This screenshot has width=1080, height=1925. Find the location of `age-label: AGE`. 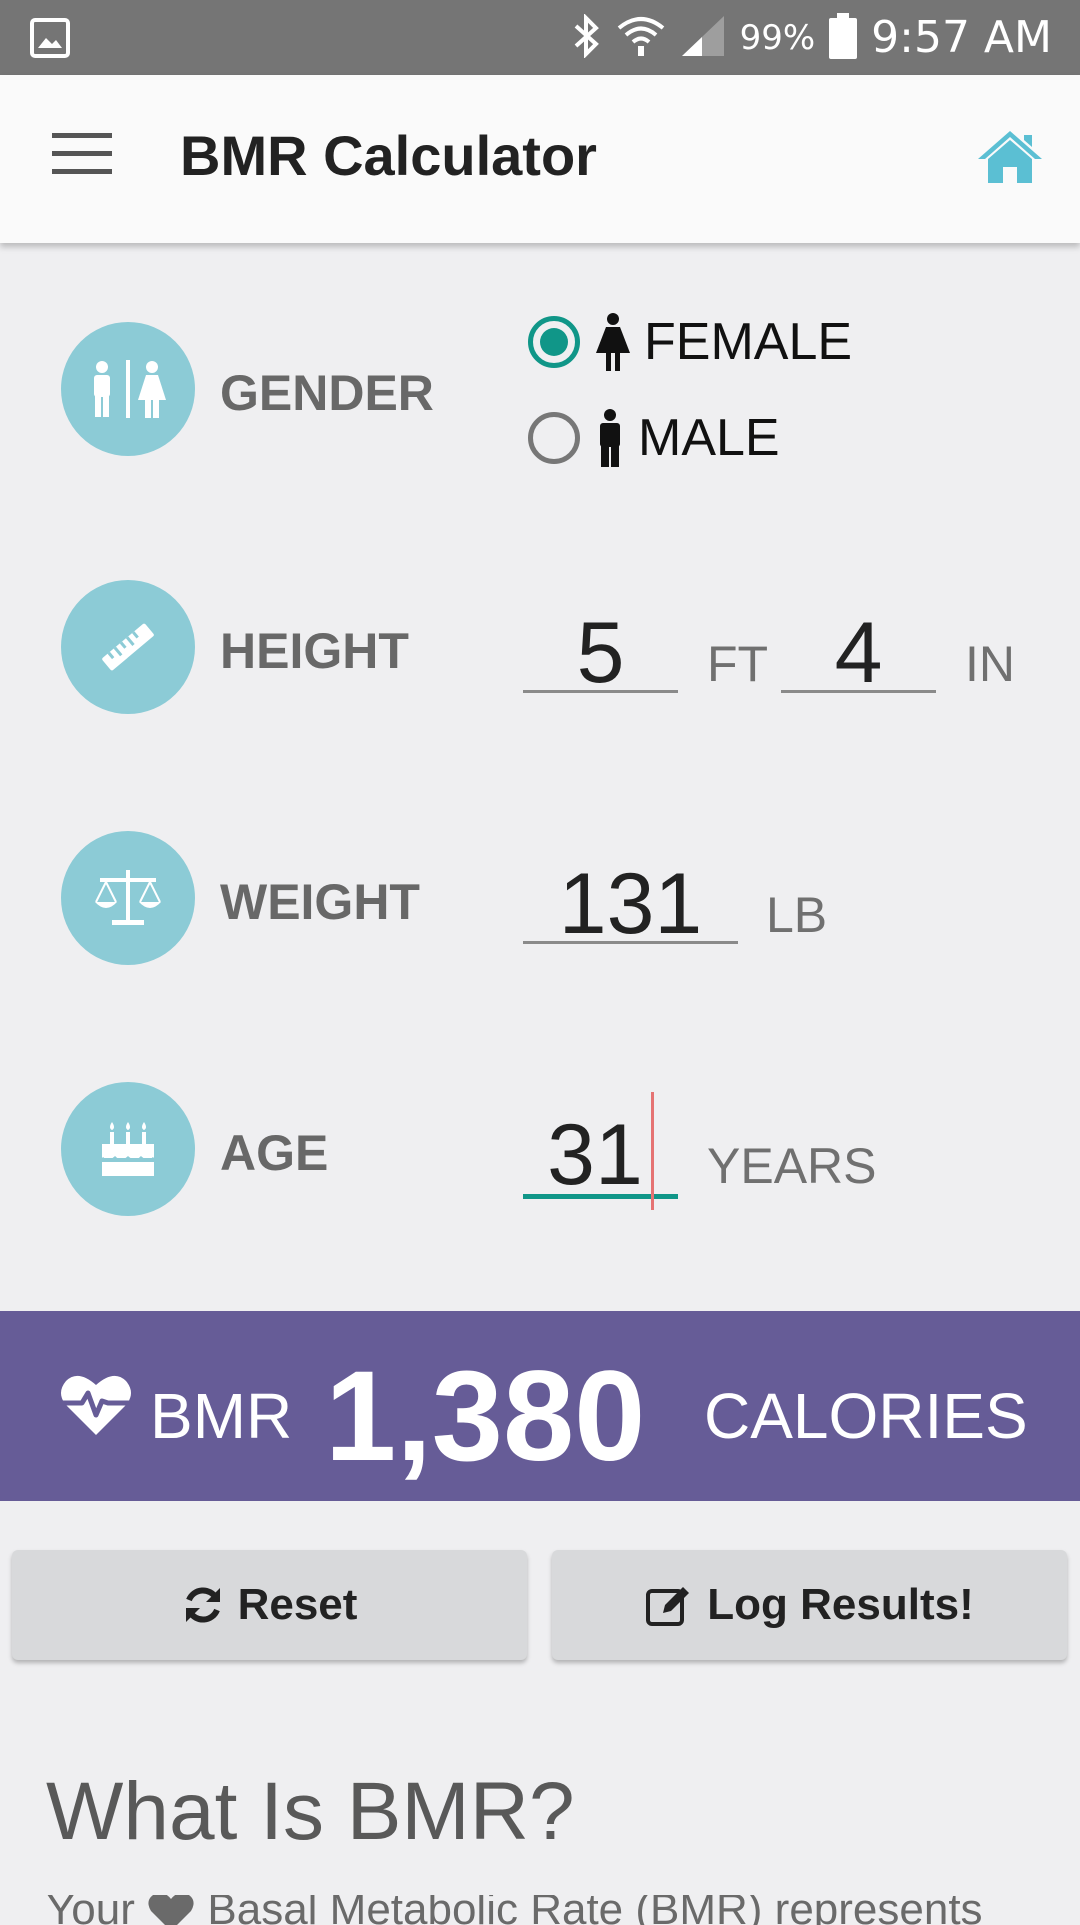

age-label: AGE is located at coordinates (274, 1153).